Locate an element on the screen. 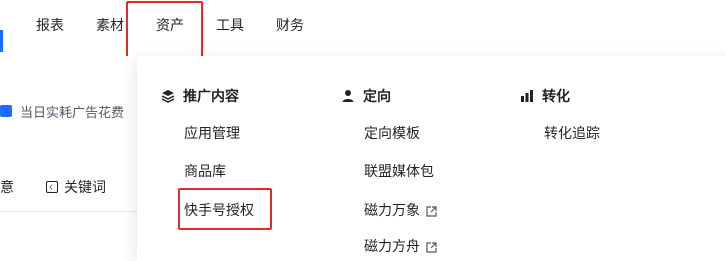 The image size is (726, 261). tab-partial: 意 is located at coordinates (7, 187).